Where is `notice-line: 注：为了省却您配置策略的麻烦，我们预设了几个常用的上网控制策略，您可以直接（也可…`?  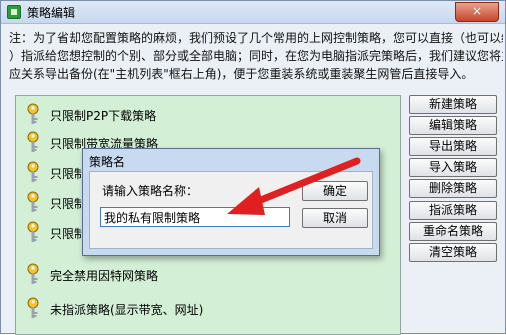
notice-line: 注：为了省却您配置策略的麻烦，我们预设了几个常用的上网控制策略，您可以直接（也可… is located at coordinates (256, 38).